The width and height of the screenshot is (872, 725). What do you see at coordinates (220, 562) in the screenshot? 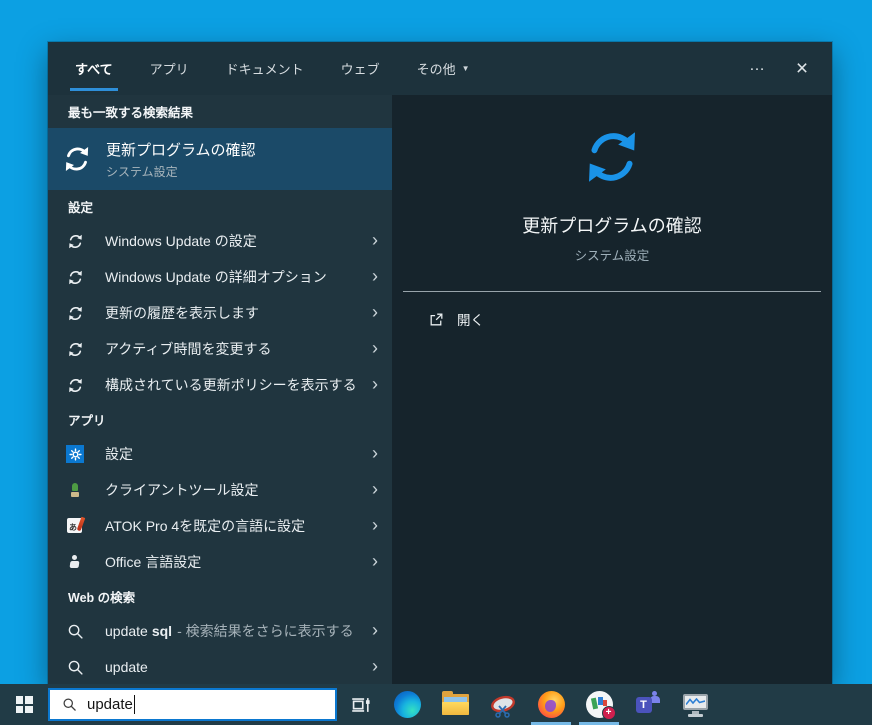
I see `result-row-office-language-settings: Office 言語設定 ›` at bounding box center [220, 562].